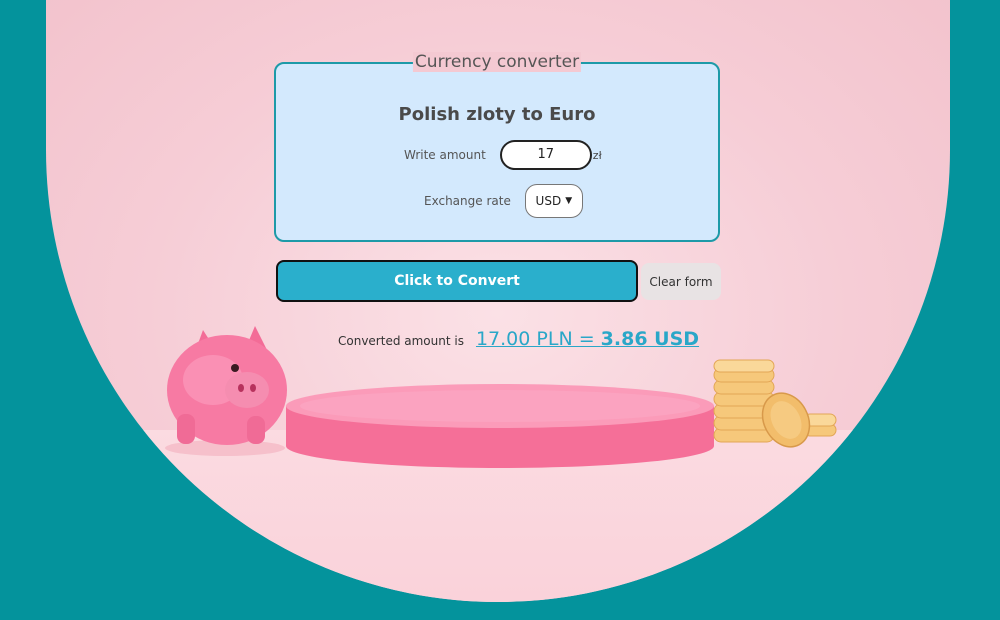 This screenshot has width=1000, height=620. I want to click on amount-input: 17, so click(545, 155).